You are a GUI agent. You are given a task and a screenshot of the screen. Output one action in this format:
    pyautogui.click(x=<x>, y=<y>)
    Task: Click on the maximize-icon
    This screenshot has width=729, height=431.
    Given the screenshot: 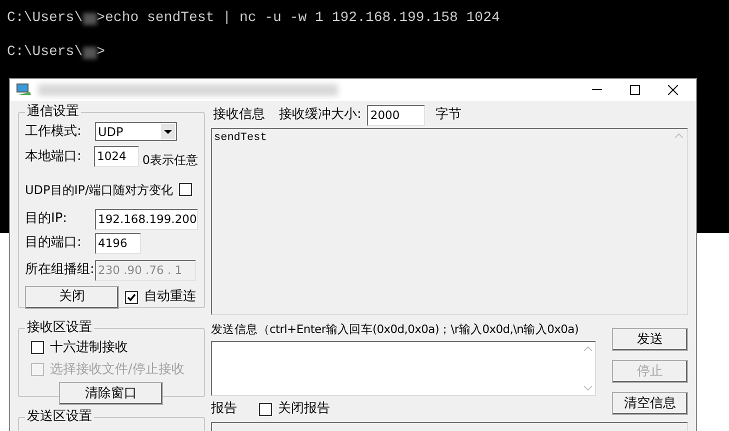 What is the action you would take?
    pyautogui.click(x=635, y=90)
    